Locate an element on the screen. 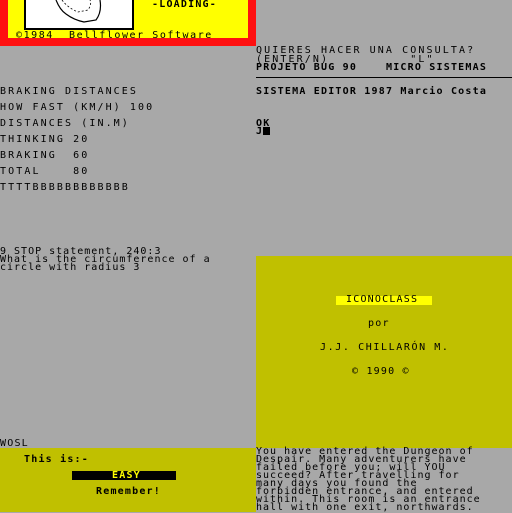 This screenshot has width=512, height=513. this-is-label: This is:- is located at coordinates (56, 459).